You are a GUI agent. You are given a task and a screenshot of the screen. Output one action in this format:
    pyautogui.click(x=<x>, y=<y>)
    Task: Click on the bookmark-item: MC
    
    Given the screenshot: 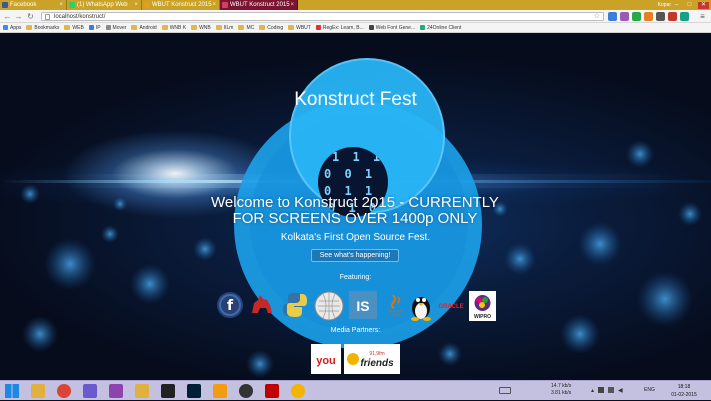 What is the action you would take?
    pyautogui.click(x=246, y=28)
    